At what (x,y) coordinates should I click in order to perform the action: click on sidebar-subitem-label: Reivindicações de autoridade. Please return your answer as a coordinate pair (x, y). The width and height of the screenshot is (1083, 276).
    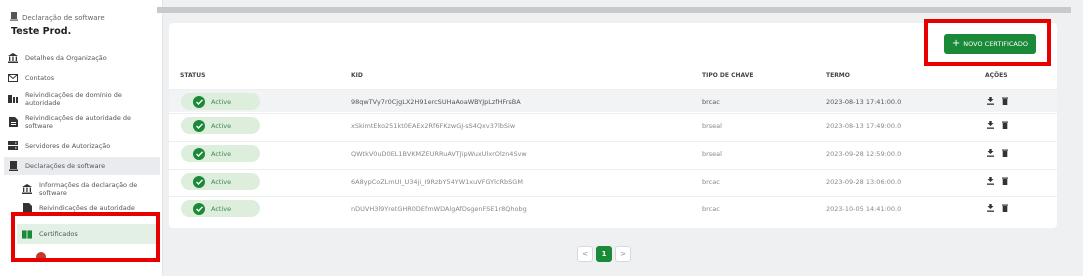
    Looking at the image, I should click on (87, 208).